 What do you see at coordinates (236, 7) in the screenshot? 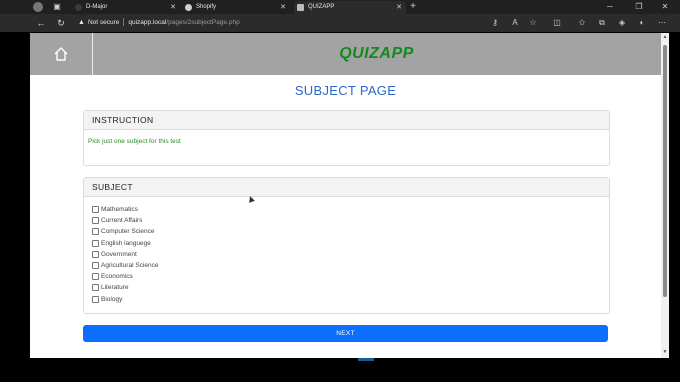
I see `tab-shopify: Shopify ✕` at bounding box center [236, 7].